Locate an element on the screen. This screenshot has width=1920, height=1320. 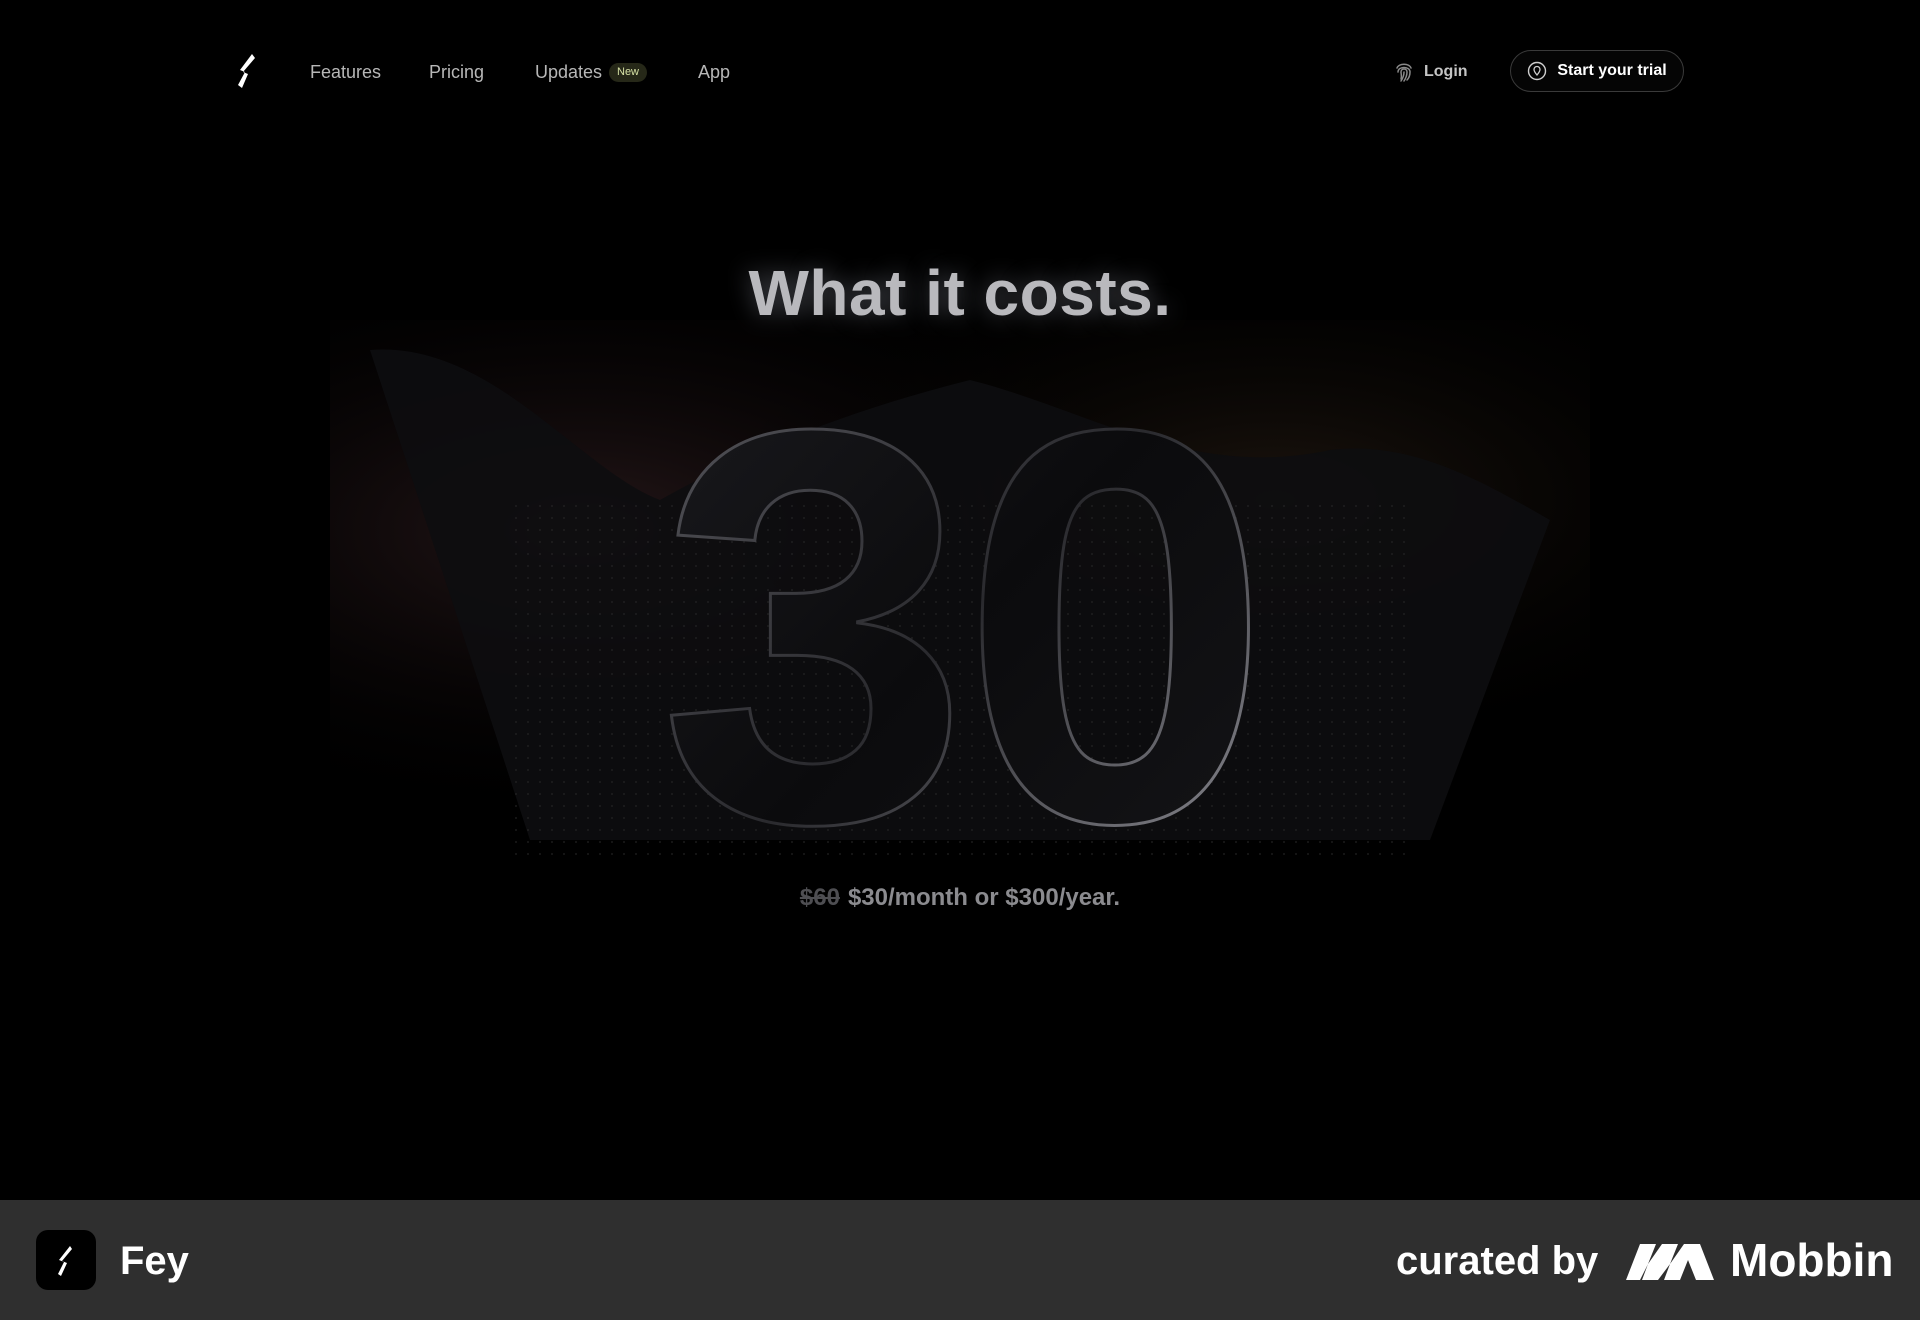
location-pin-icon is located at coordinates (1537, 71).